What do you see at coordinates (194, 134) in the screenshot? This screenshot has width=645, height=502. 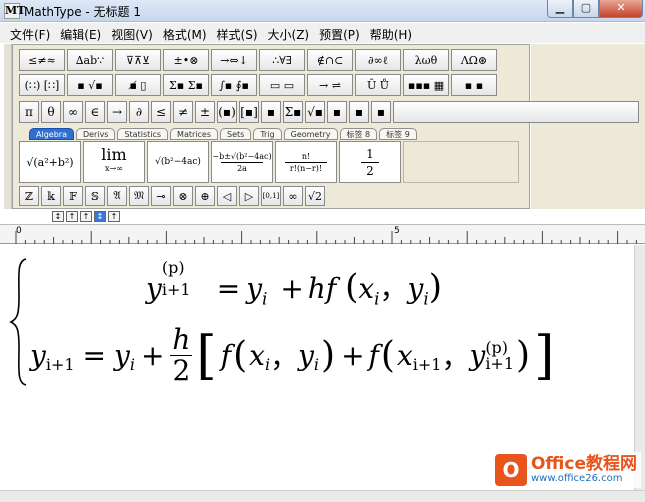 I see `tab-matrices: Matrices` at bounding box center [194, 134].